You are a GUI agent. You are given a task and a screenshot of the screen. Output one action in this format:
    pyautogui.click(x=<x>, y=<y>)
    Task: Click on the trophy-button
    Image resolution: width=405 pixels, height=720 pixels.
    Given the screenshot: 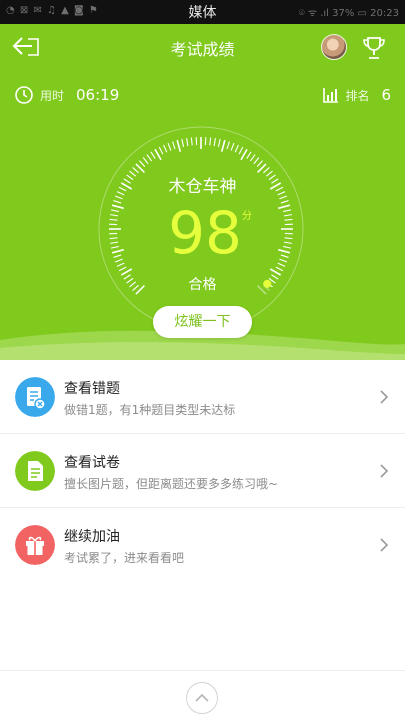 What is the action you would take?
    pyautogui.click(x=374, y=48)
    